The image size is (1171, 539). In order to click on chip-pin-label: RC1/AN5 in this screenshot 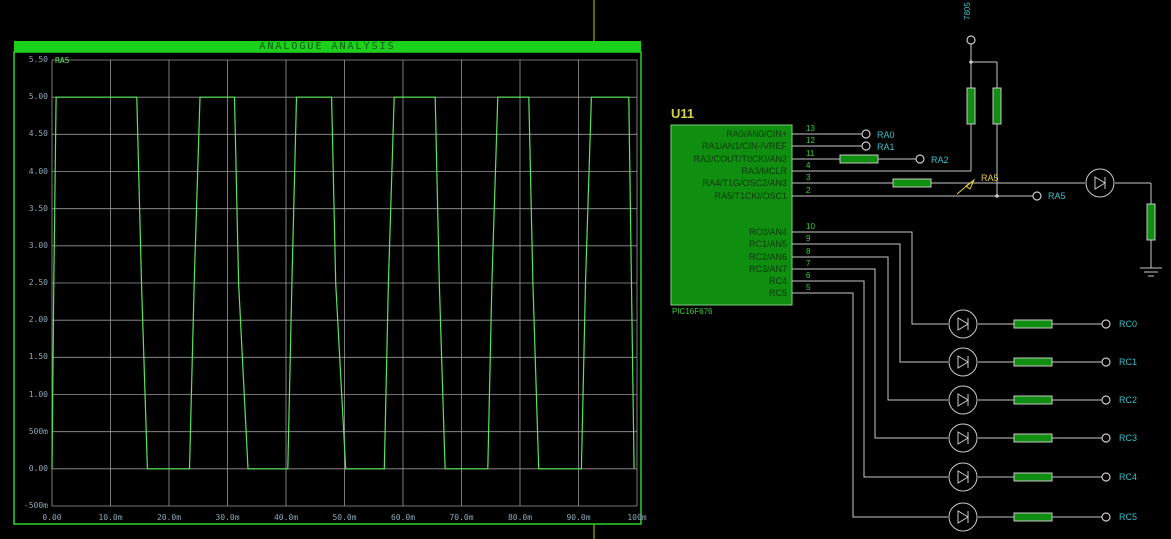, I will do `click(767, 244)`.